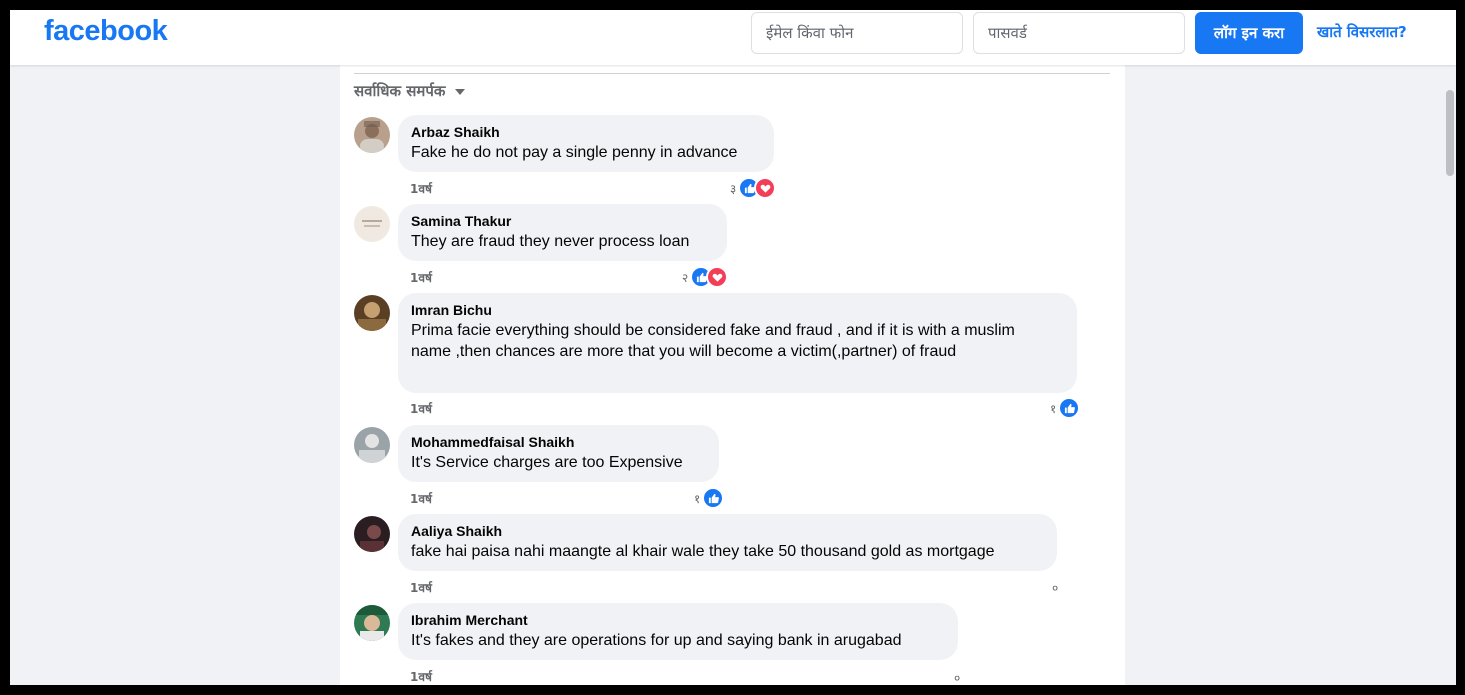 The height and width of the screenshot is (695, 1465). What do you see at coordinates (685, 277) in the screenshot?
I see `reaction-count: २` at bounding box center [685, 277].